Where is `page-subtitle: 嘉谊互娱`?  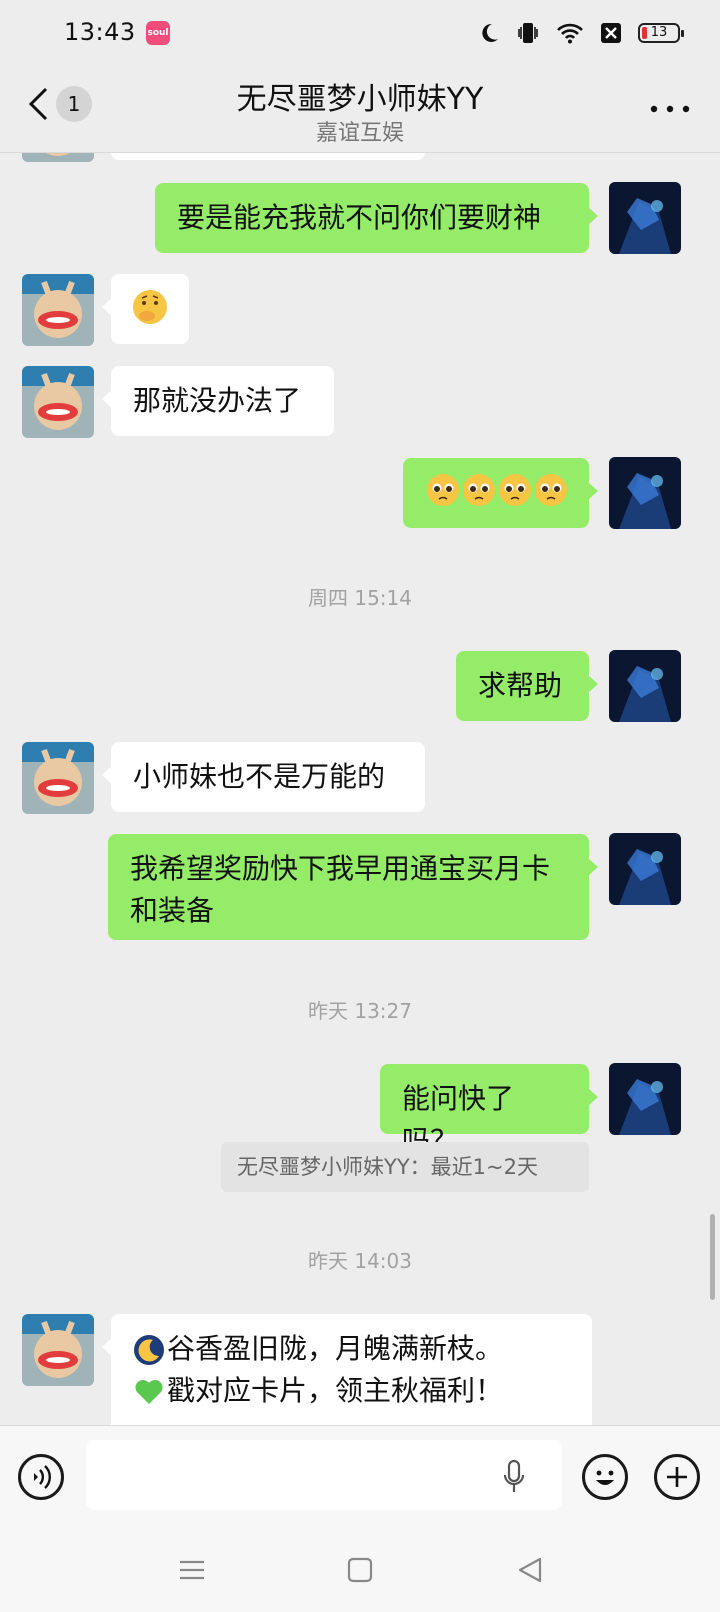
page-subtitle: 嘉谊互娱 is located at coordinates (359, 133).